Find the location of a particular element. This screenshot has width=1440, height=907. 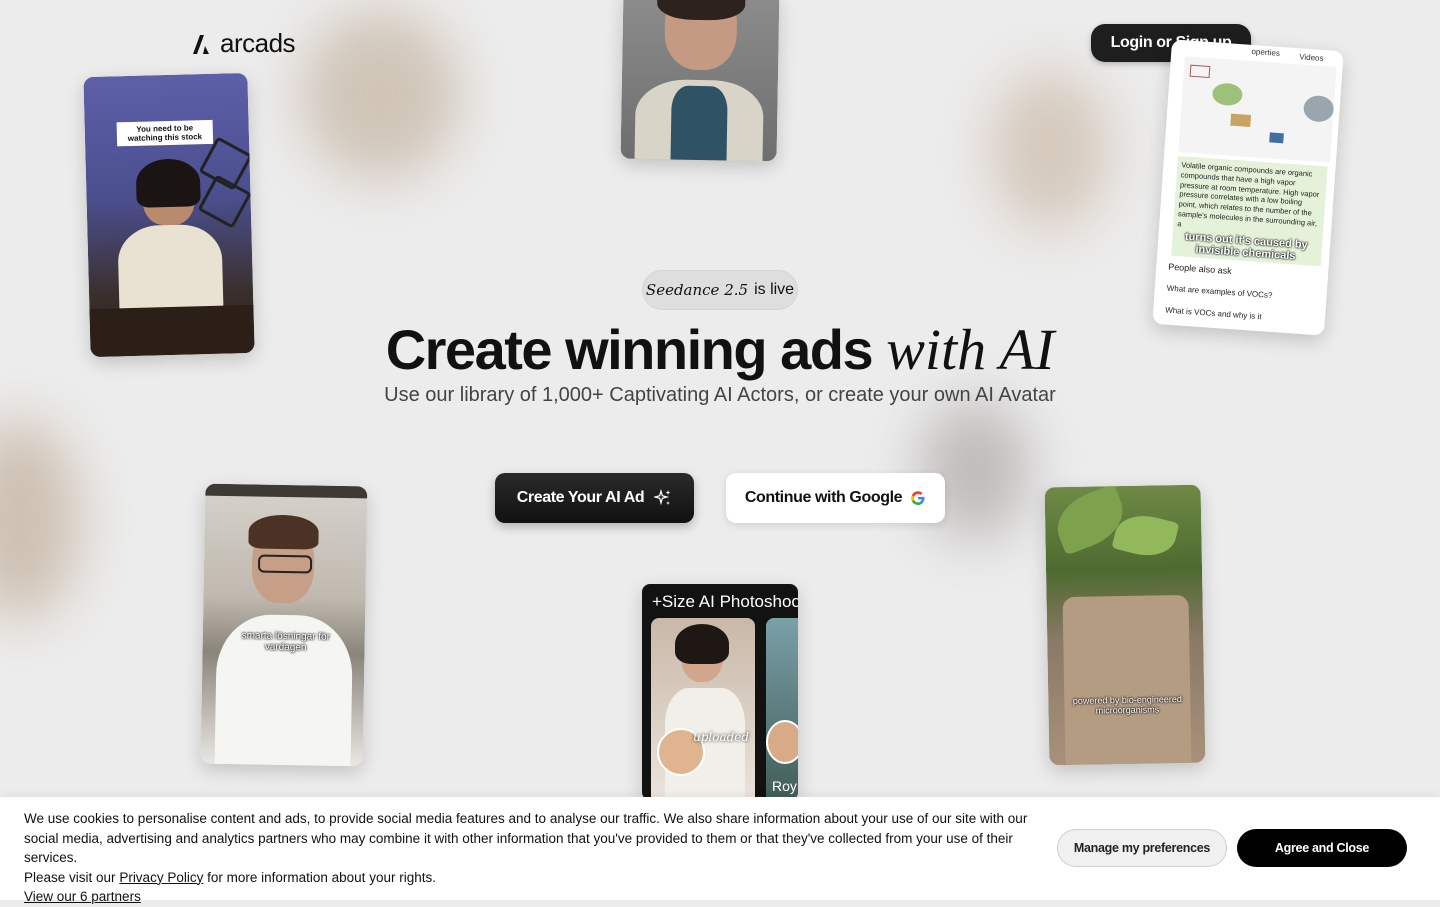

privacy-prefix: Please visit our is located at coordinates (70, 877).